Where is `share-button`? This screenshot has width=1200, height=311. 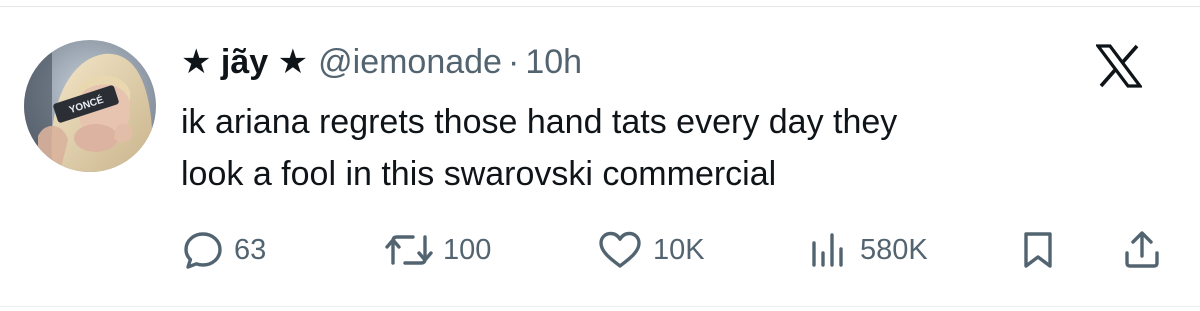
share-button is located at coordinates (1142, 250).